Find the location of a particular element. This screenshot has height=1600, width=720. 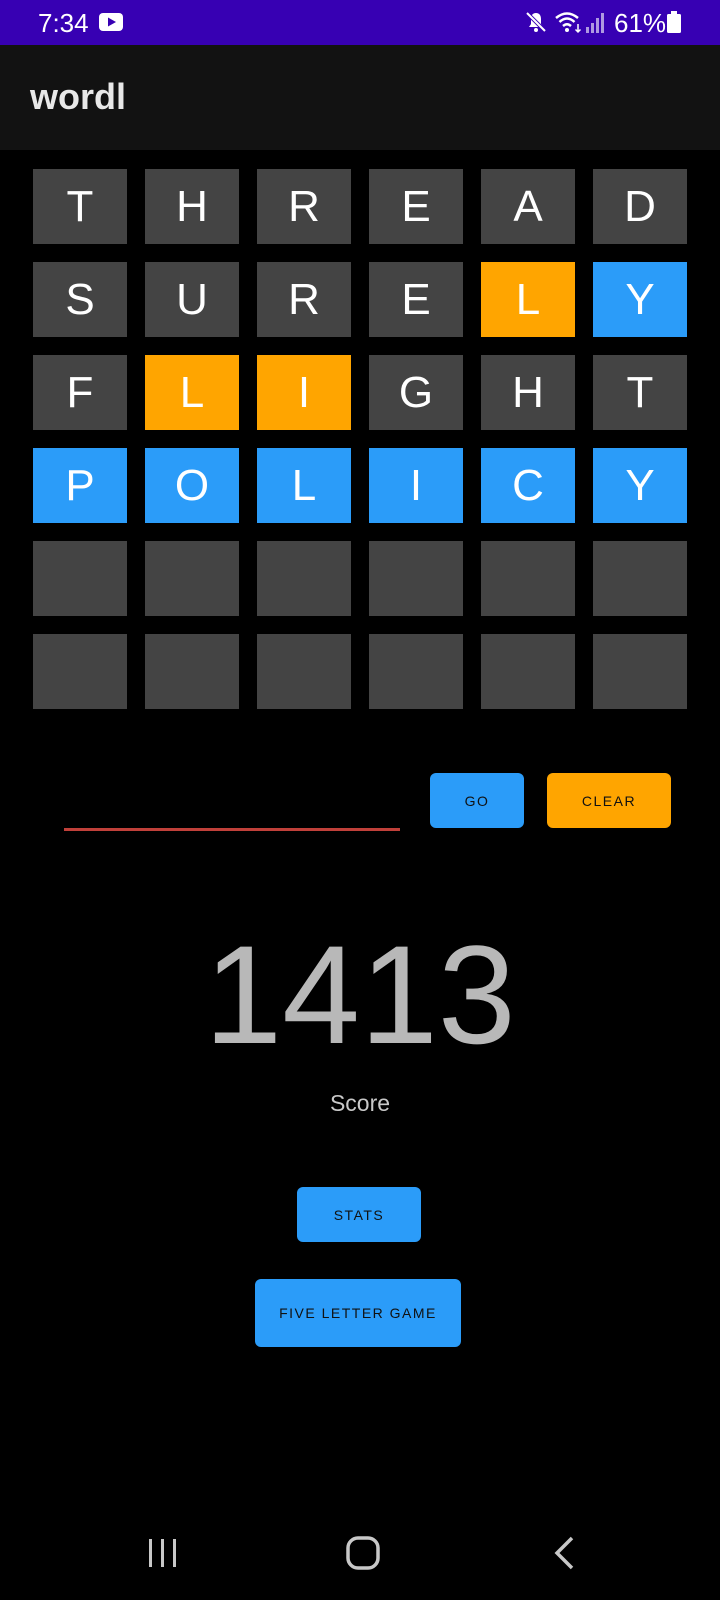

grid-tile: C is located at coordinates (528, 485).